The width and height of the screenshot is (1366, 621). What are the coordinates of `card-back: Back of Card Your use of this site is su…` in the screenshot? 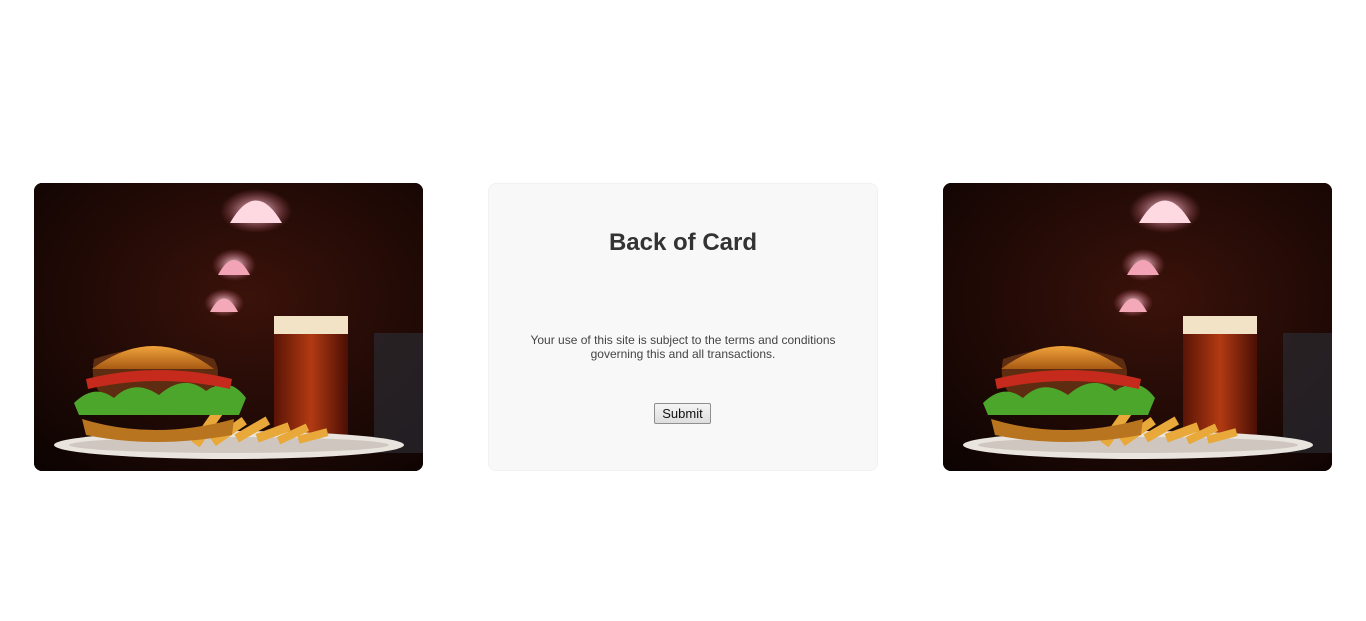 It's located at (683, 327).